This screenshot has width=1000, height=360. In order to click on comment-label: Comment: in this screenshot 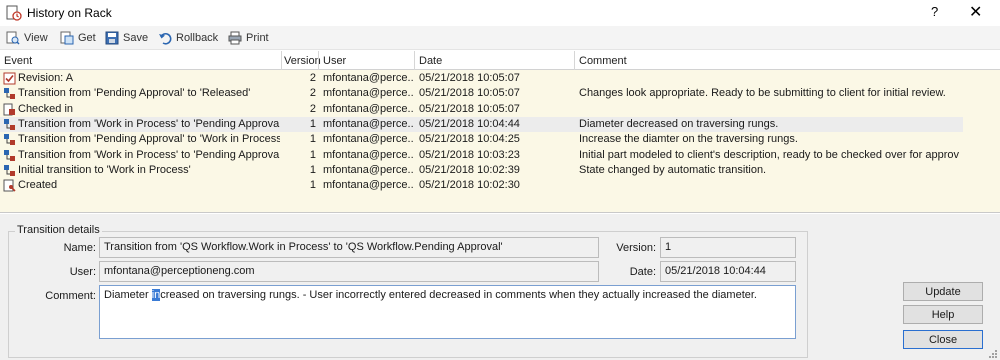, I will do `click(70, 296)`.